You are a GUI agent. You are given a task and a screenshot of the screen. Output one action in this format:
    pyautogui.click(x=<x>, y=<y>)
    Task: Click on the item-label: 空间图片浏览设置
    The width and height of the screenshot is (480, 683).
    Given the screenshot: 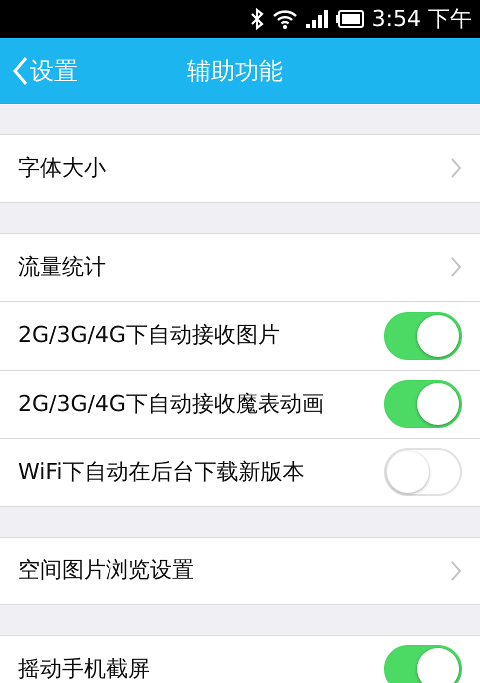 What is the action you would take?
    pyautogui.click(x=106, y=571)
    